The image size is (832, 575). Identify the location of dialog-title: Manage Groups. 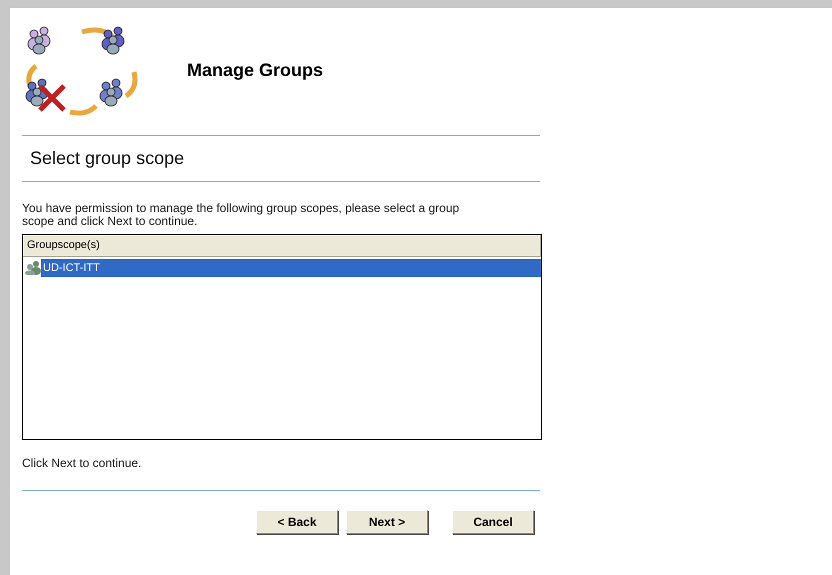
(255, 70).